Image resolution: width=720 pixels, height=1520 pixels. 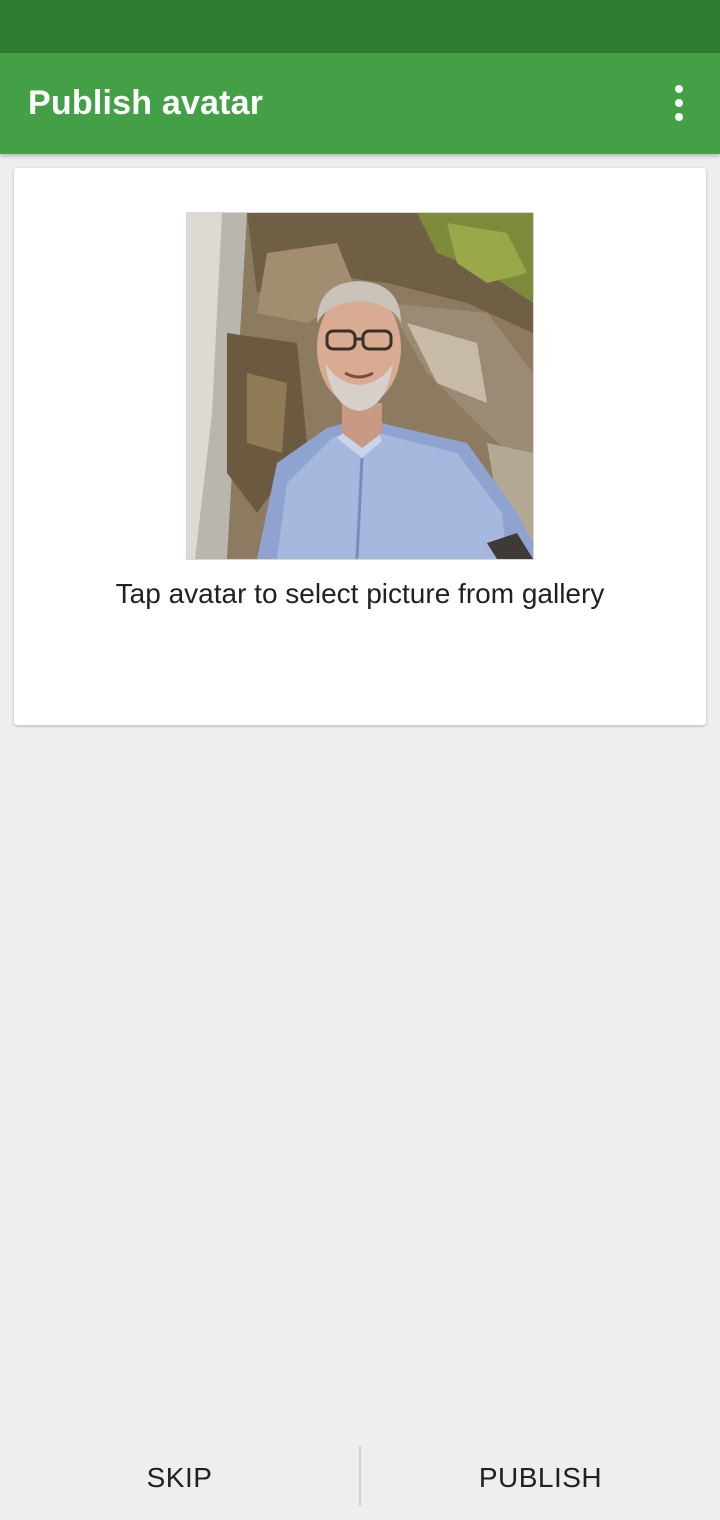 What do you see at coordinates (360, 1478) in the screenshot?
I see `bottom-action-bar: SKIP PUBLISH` at bounding box center [360, 1478].